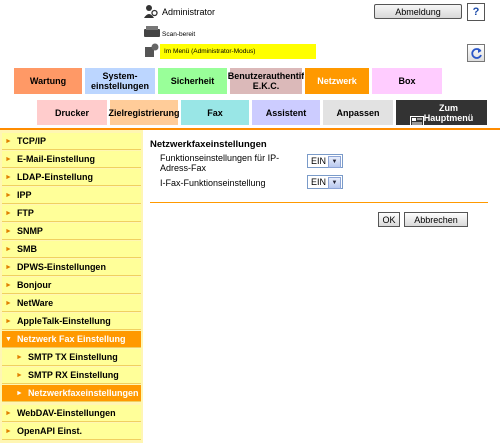 Image resolution: width=500 pixels, height=443 pixels. I want to click on arrow-down-icon: ▼, so click(8, 339).